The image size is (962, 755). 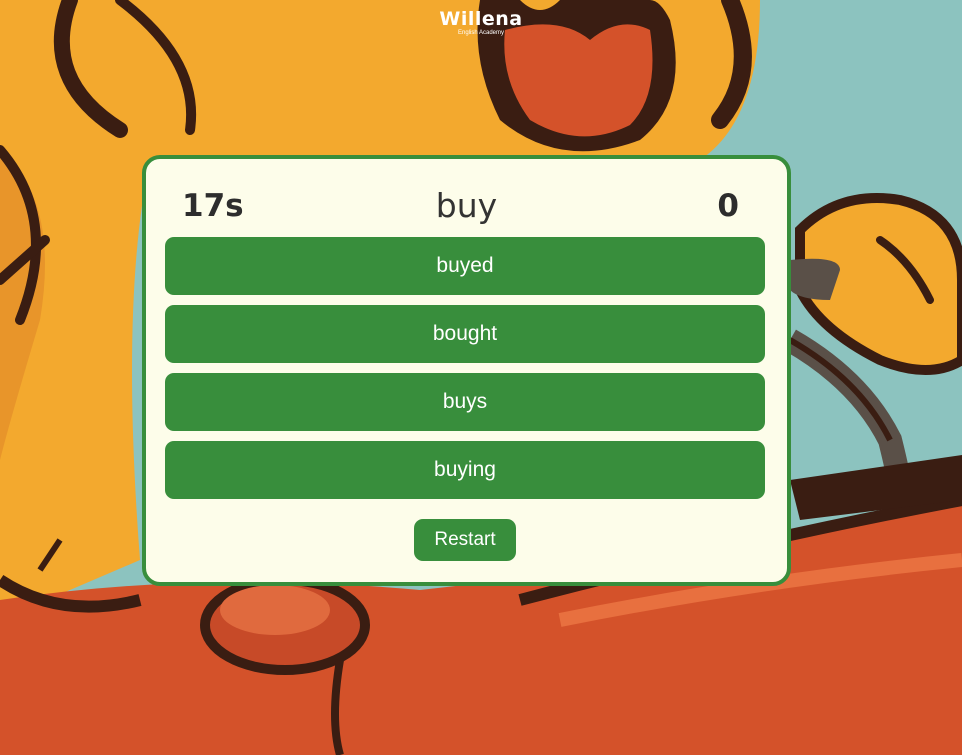 I want to click on answer-option-buyed: buyed, so click(x=465, y=266).